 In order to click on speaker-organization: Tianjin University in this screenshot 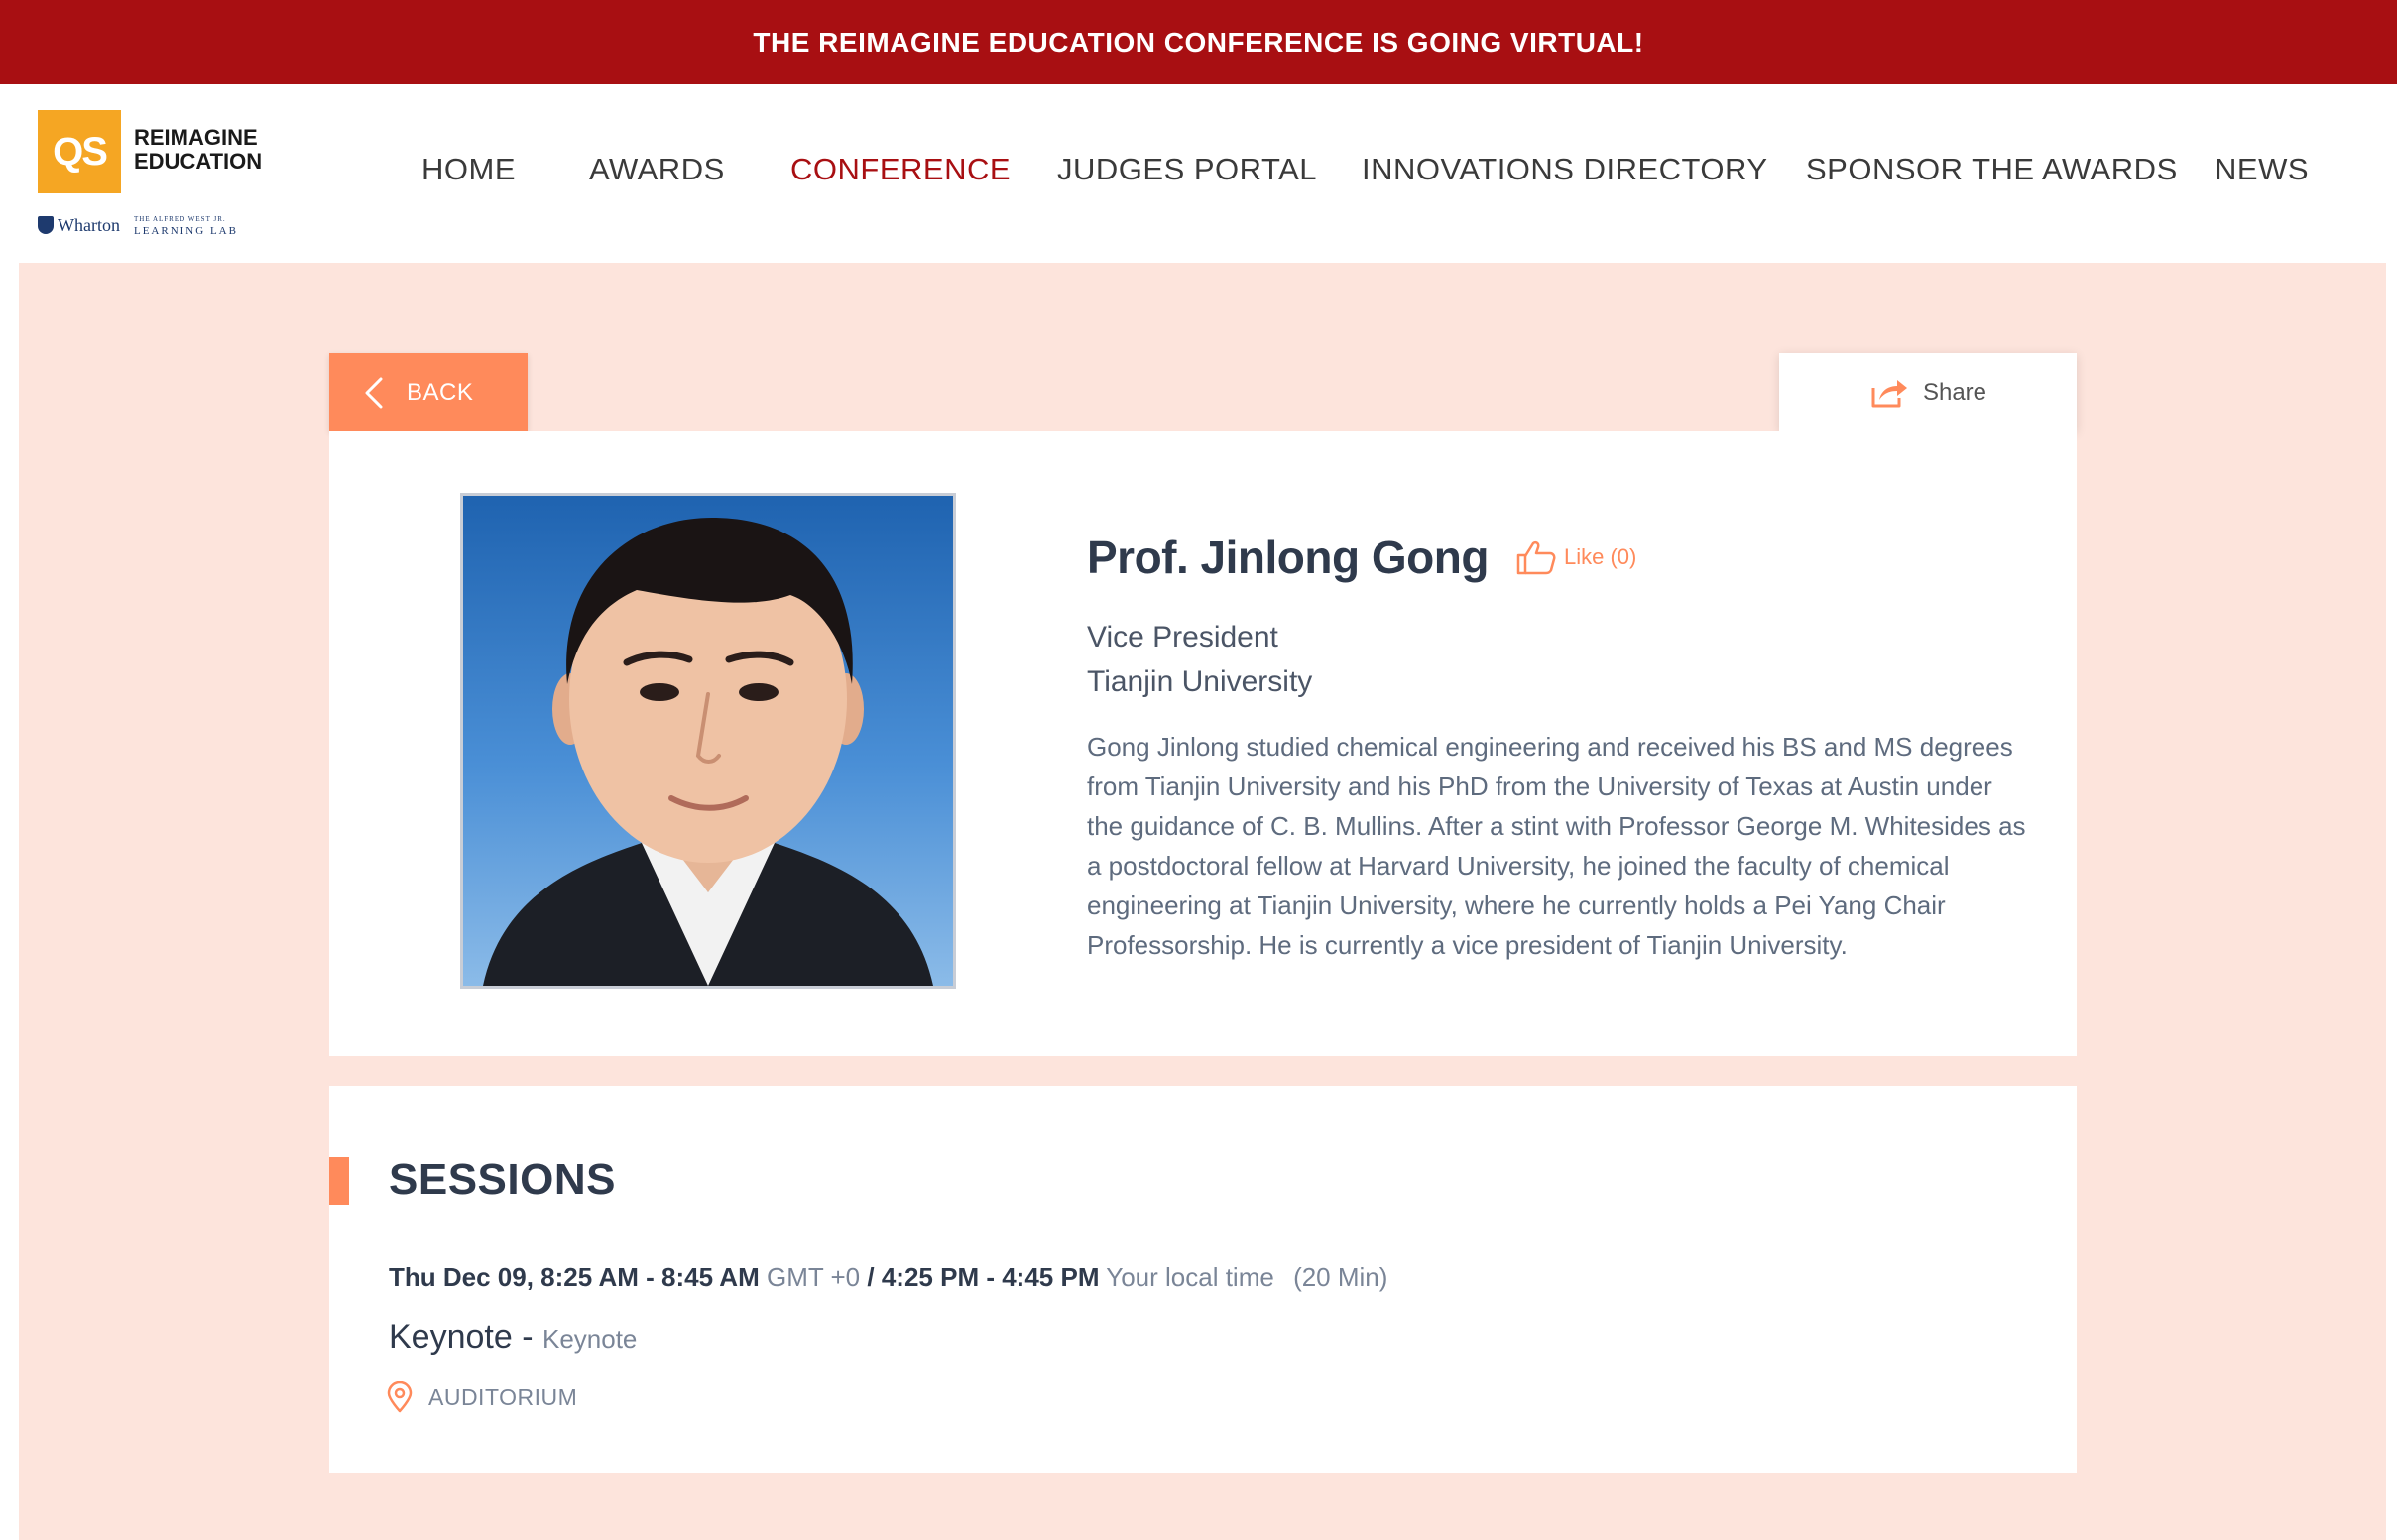, I will do `click(1200, 681)`.